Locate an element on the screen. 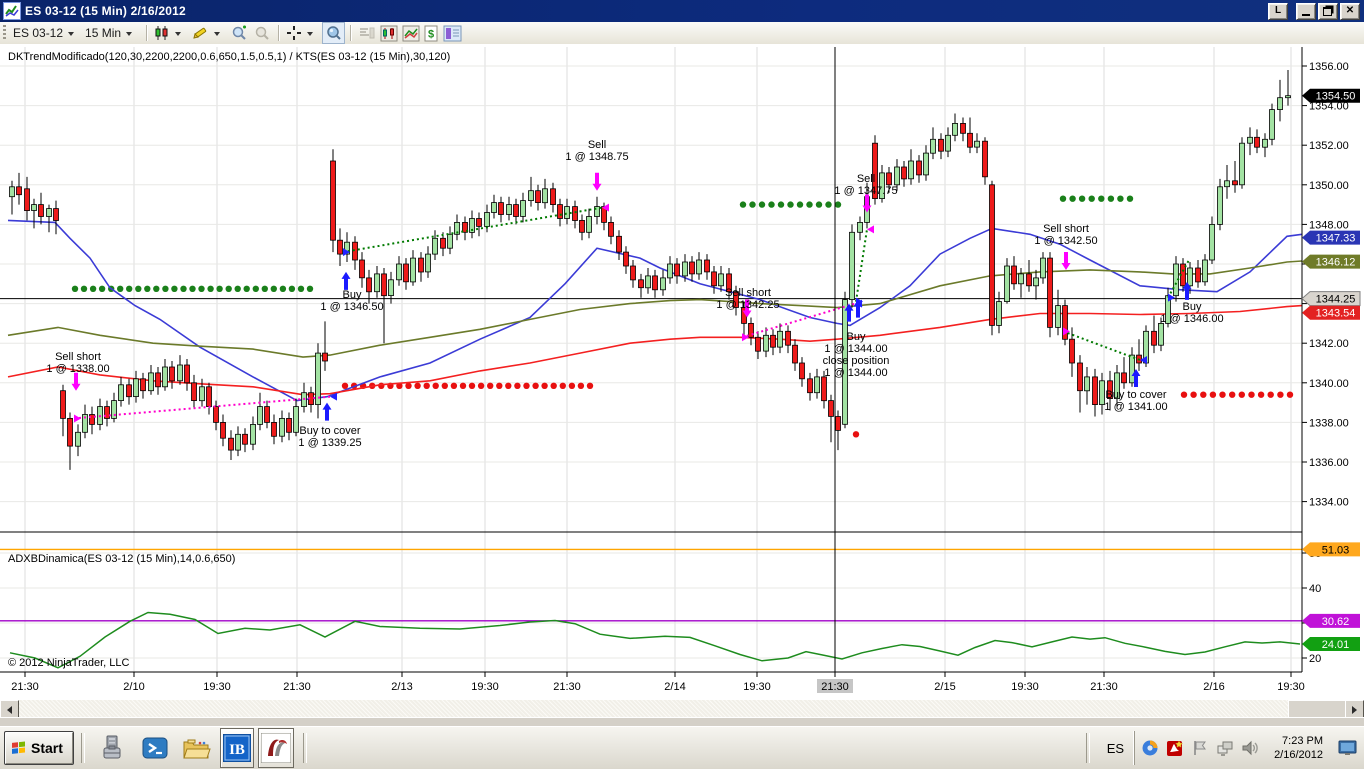  taskbar-button-ninjatrader is located at coordinates (275, 748).